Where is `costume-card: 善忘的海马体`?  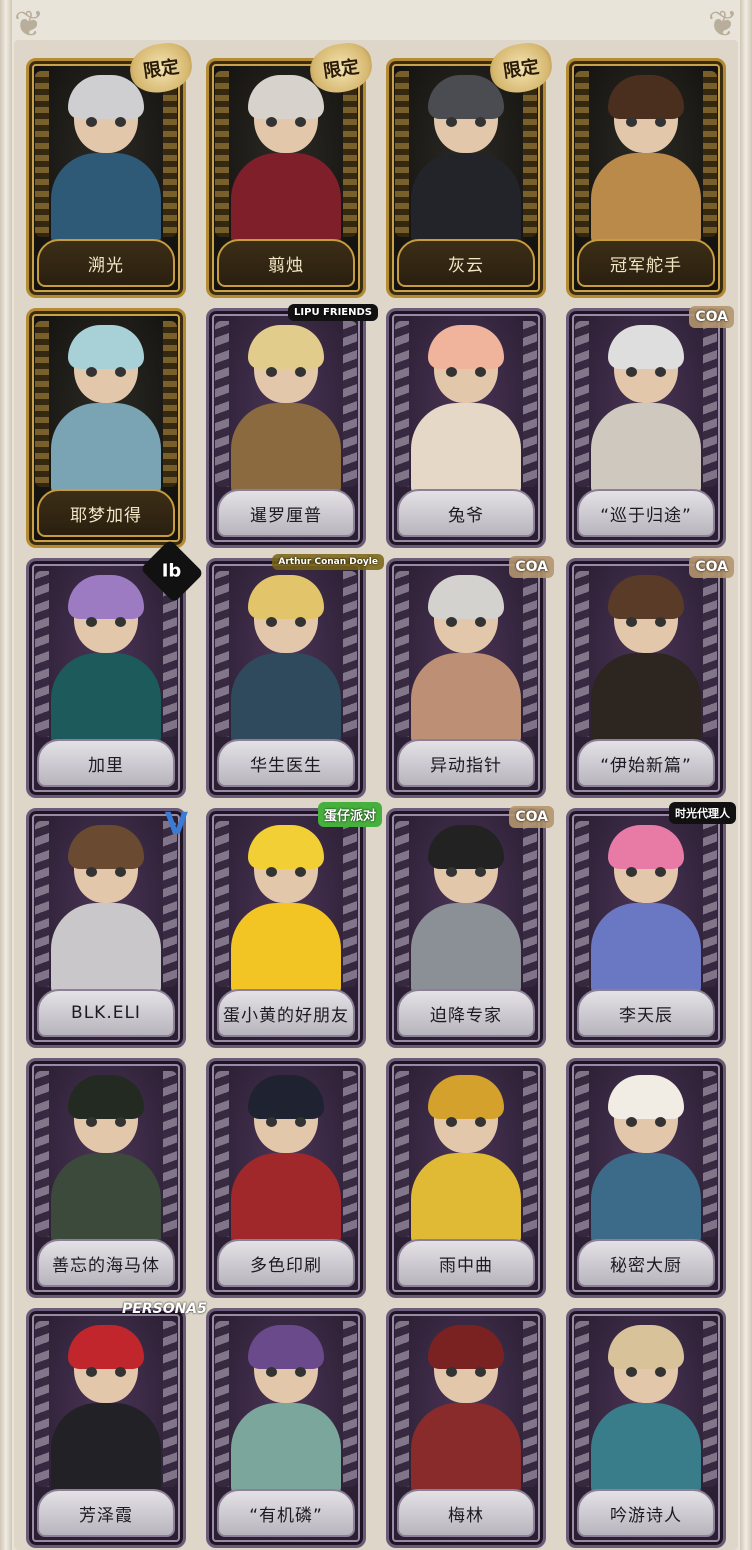 costume-card: 善忘的海马体 is located at coordinates (106, 1178).